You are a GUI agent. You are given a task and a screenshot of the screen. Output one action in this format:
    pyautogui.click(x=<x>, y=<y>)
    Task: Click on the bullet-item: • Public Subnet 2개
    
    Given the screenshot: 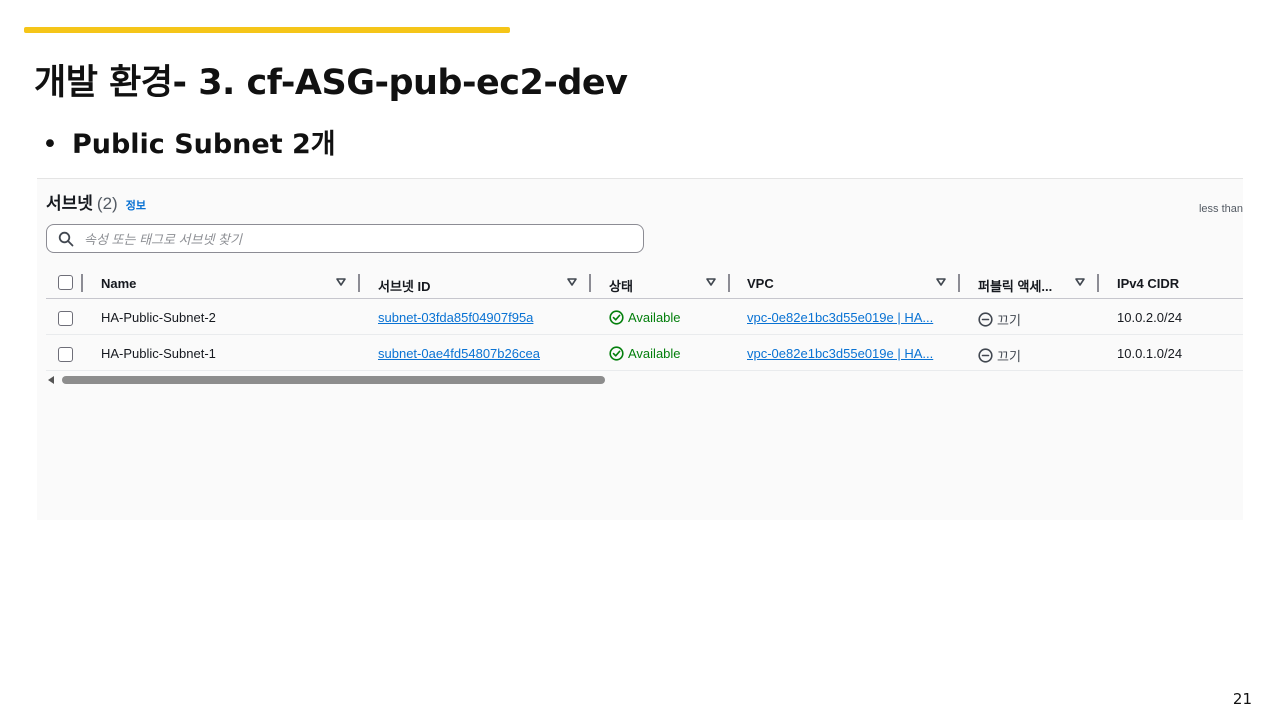 What is the action you would take?
    pyautogui.click(x=189, y=141)
    